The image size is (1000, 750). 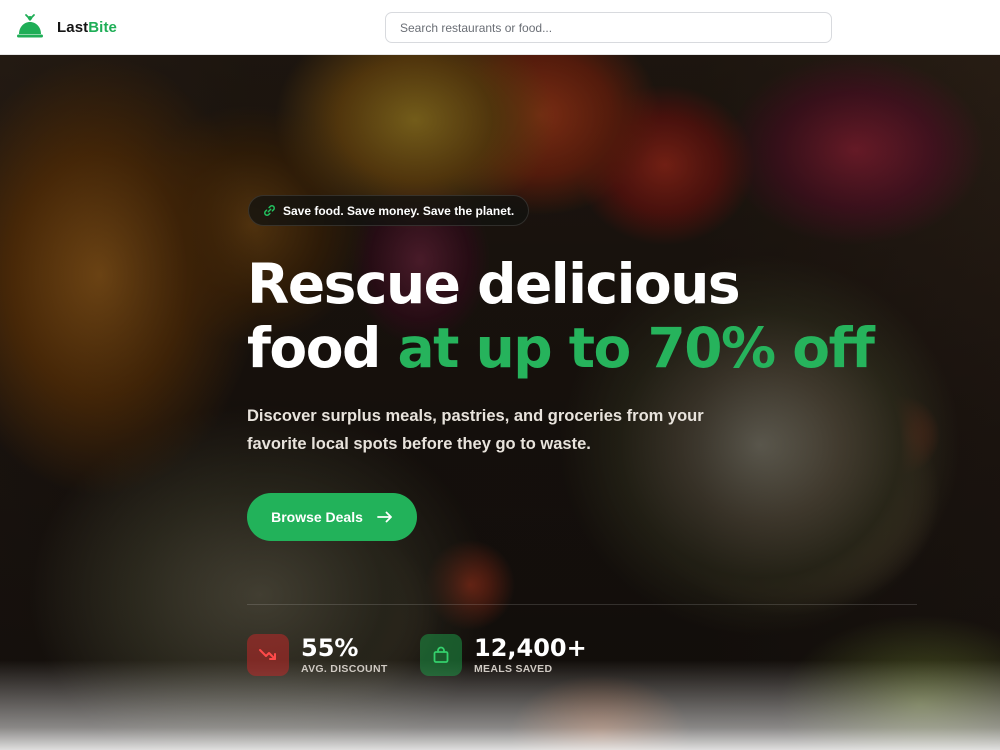 What do you see at coordinates (317, 517) in the screenshot?
I see `browse-deals-label: Browse Deals` at bounding box center [317, 517].